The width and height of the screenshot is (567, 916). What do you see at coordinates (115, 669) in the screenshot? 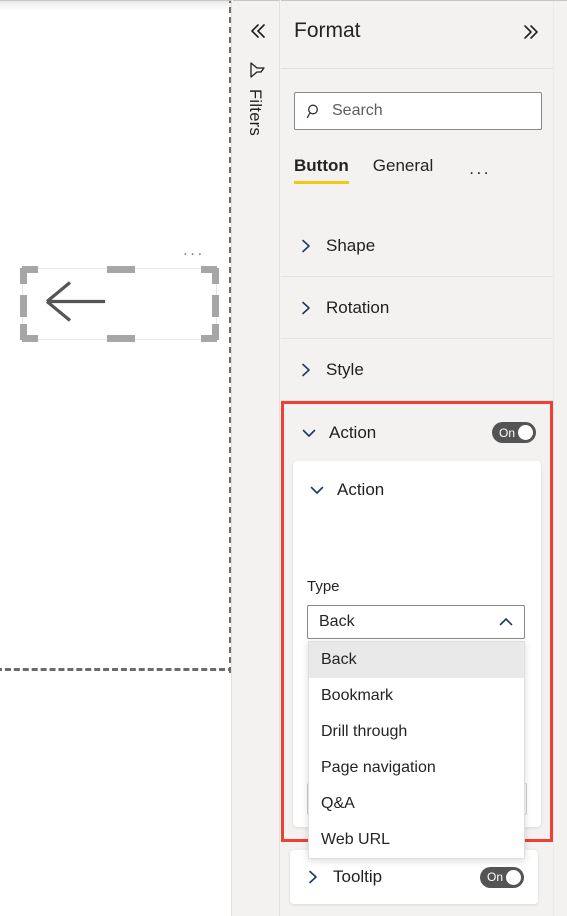
I see `page-boundary-bottom` at bounding box center [115, 669].